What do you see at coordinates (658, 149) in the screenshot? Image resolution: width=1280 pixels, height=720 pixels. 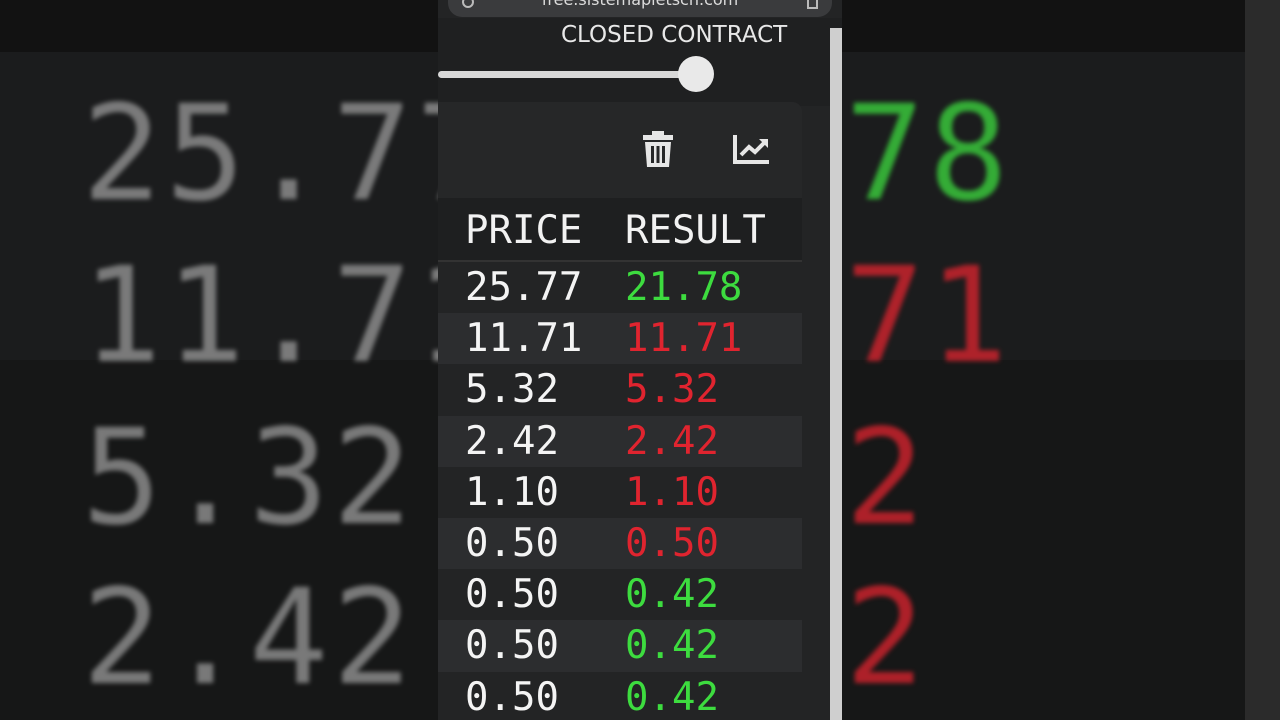 I see `trash-icon` at bounding box center [658, 149].